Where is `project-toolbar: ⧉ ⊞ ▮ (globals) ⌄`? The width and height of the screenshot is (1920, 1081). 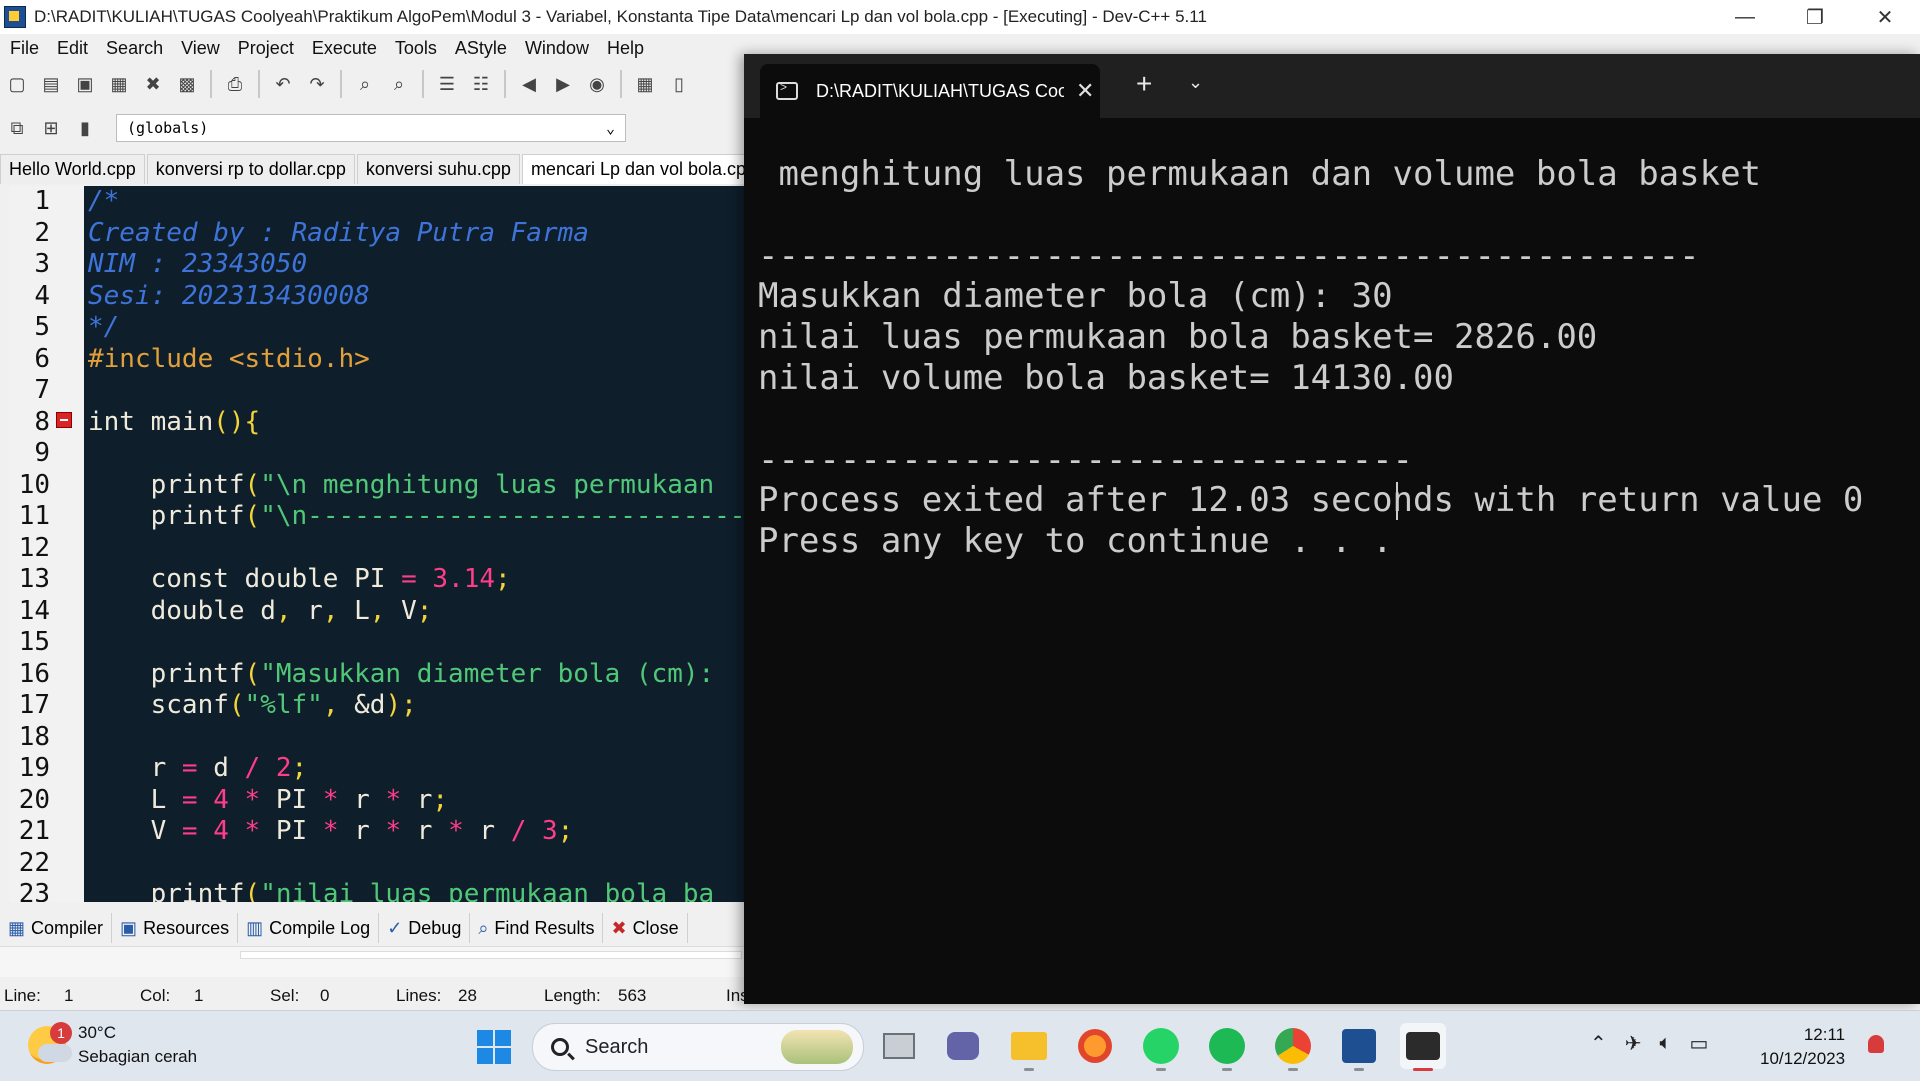 project-toolbar: ⧉ ⊞ ▮ (globals) ⌄ is located at coordinates (380, 128).